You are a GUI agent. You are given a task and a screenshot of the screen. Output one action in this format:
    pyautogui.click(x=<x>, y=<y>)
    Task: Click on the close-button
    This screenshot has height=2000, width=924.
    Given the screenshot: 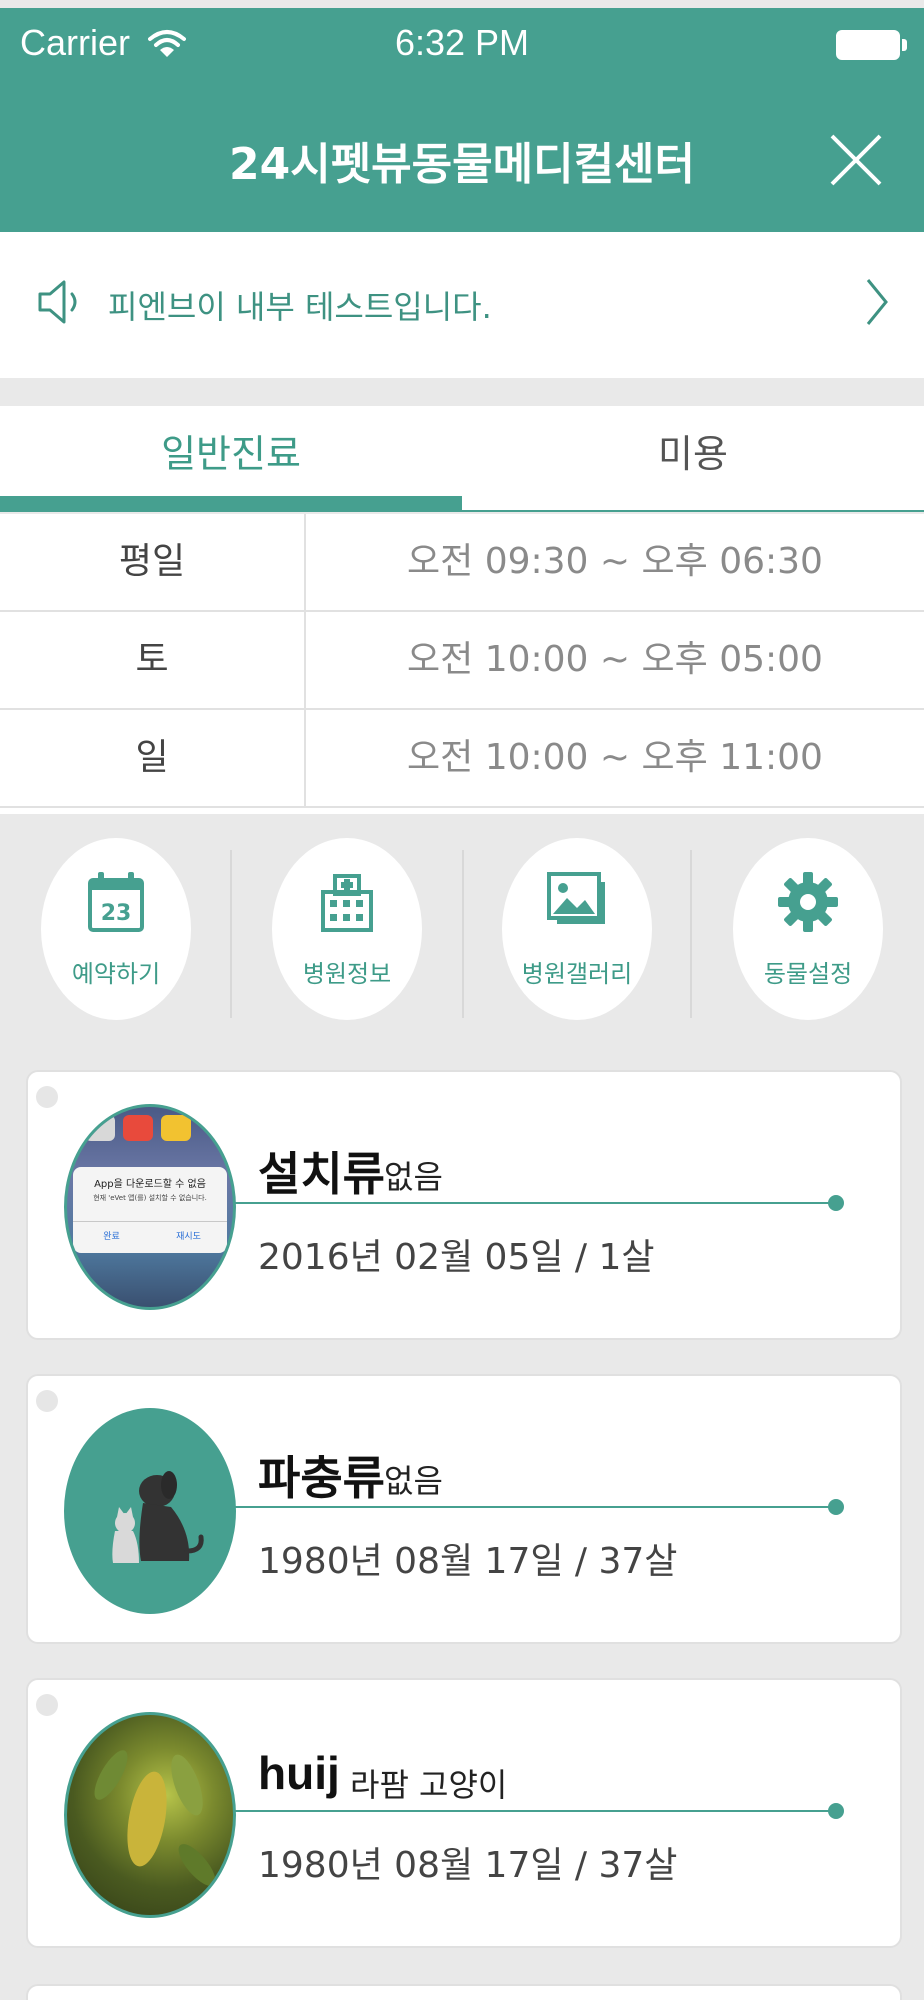 What is the action you would take?
    pyautogui.click(x=856, y=160)
    